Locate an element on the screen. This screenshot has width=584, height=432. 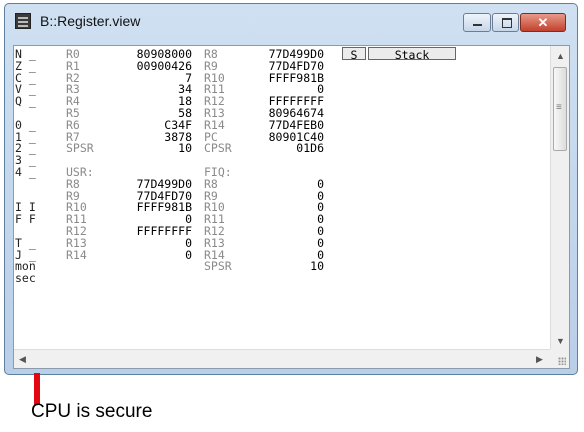
window-title: B::Register.view is located at coordinates (90, 21).